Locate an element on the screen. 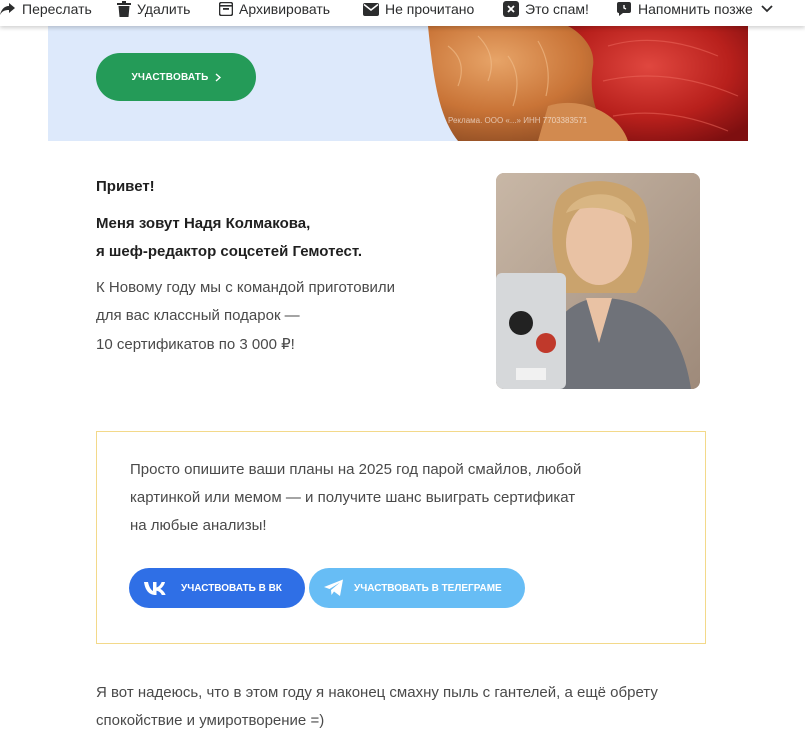 The width and height of the screenshot is (805, 752). delete-button: Удалить is located at coordinates (153, 9).